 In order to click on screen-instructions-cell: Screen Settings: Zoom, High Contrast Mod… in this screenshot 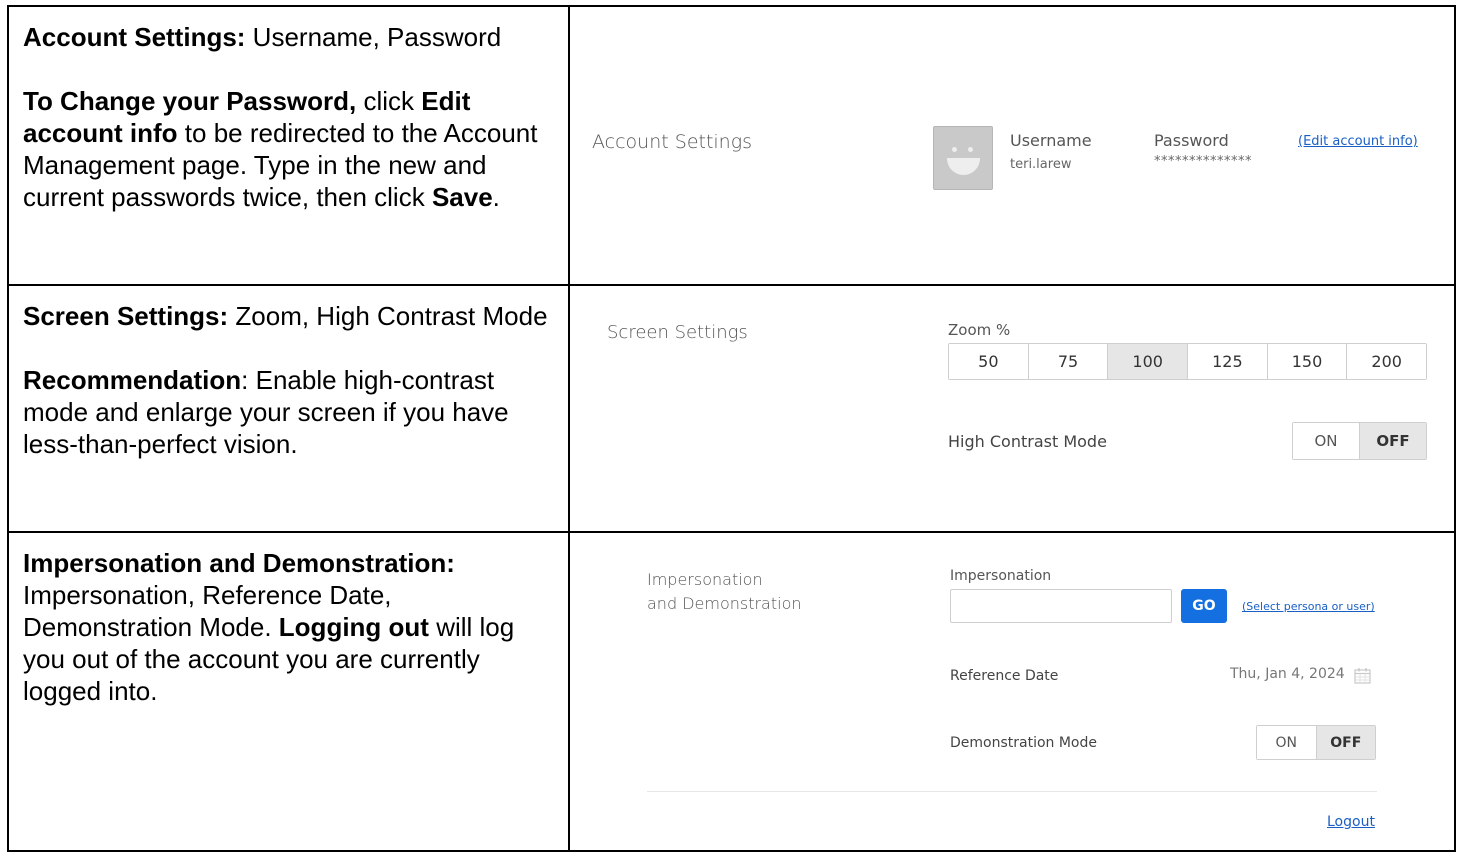, I will do `click(288, 408)`.